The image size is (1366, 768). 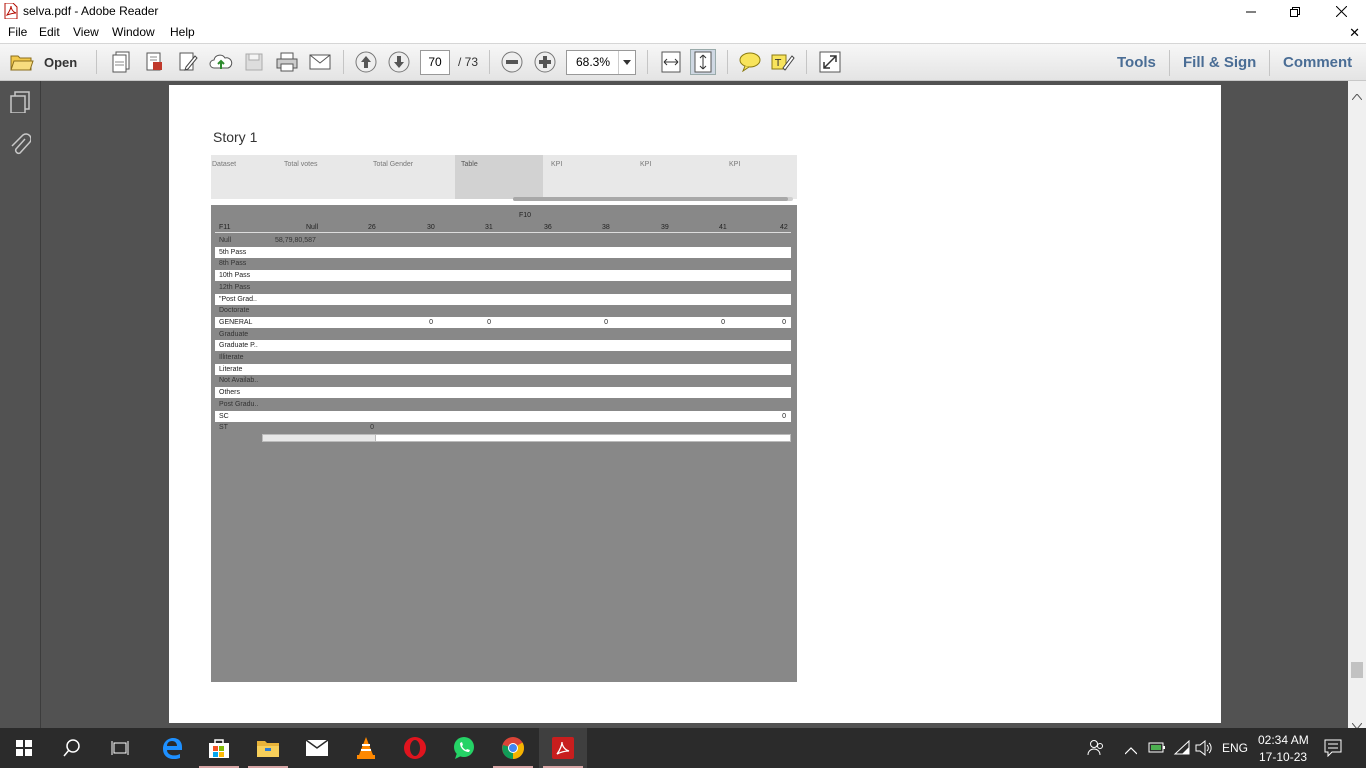 I want to click on row-label: Graduate, so click(x=234, y=334).